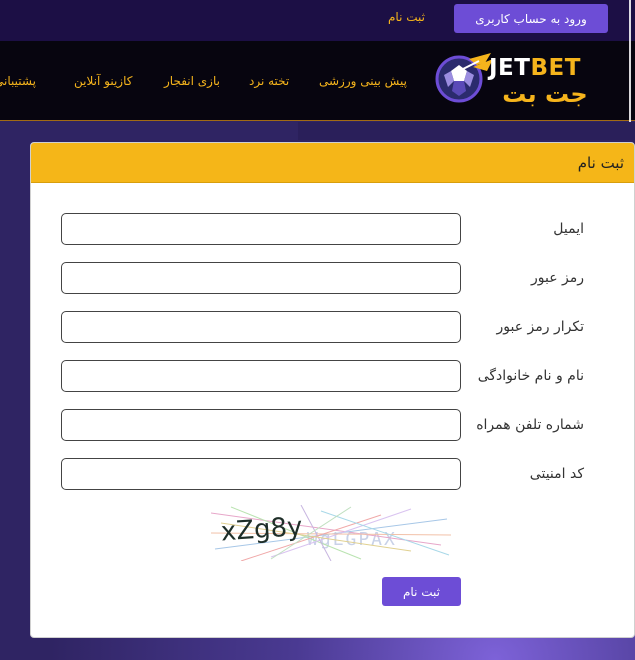  Describe the element at coordinates (261, 474) in the screenshot. I see `security-code-field` at that location.